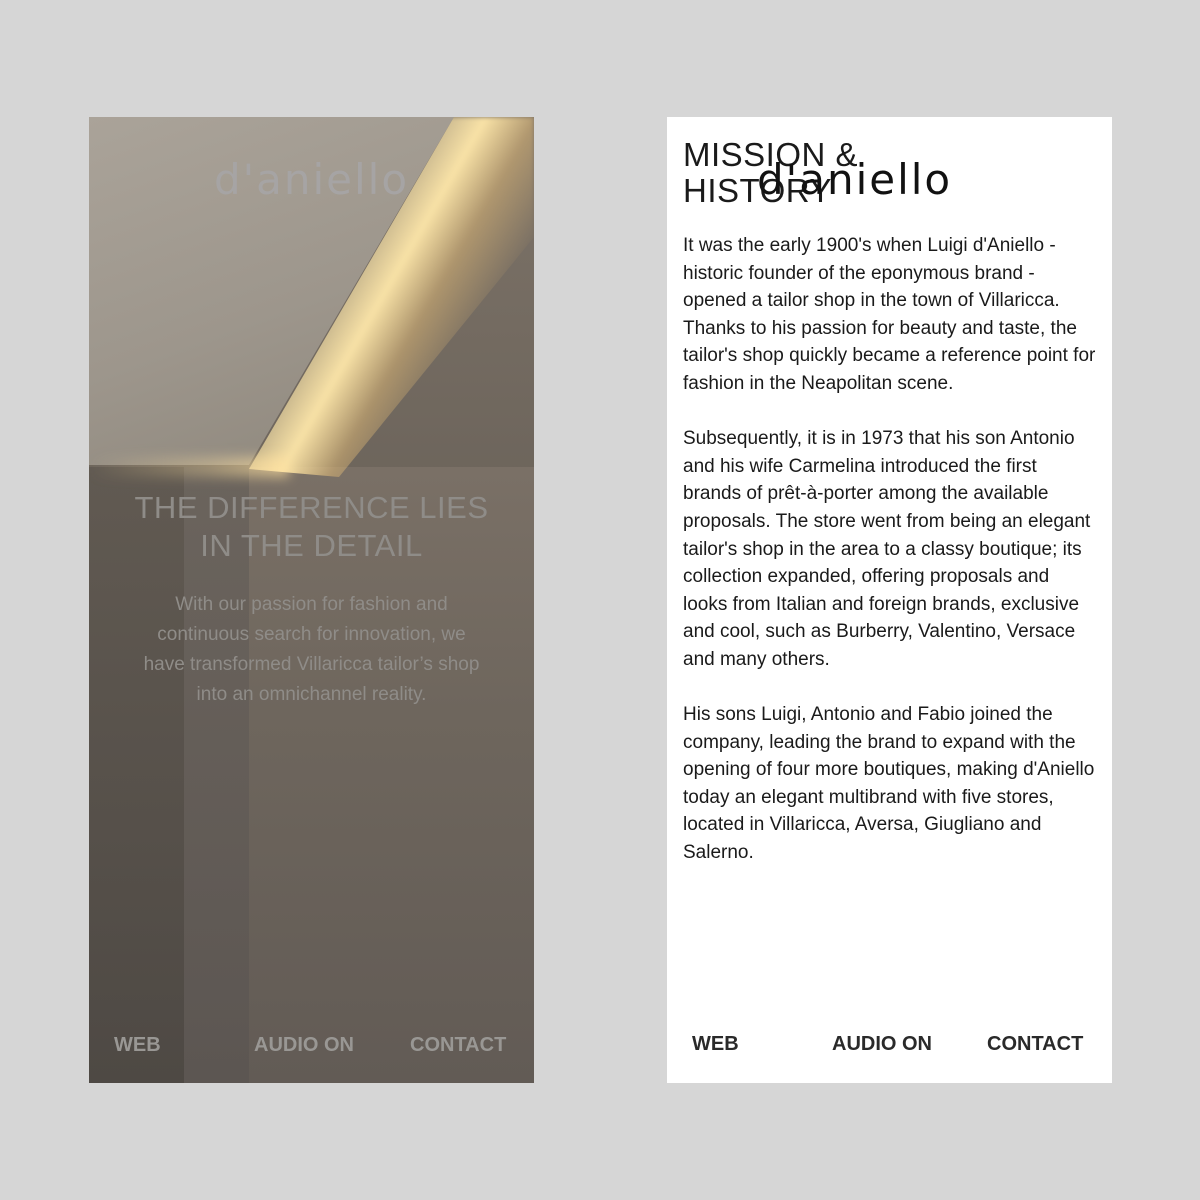 This screenshot has width=1200, height=1200. What do you see at coordinates (311, 507) in the screenshot?
I see `headline-line: THE DIFFERENCE LIES` at bounding box center [311, 507].